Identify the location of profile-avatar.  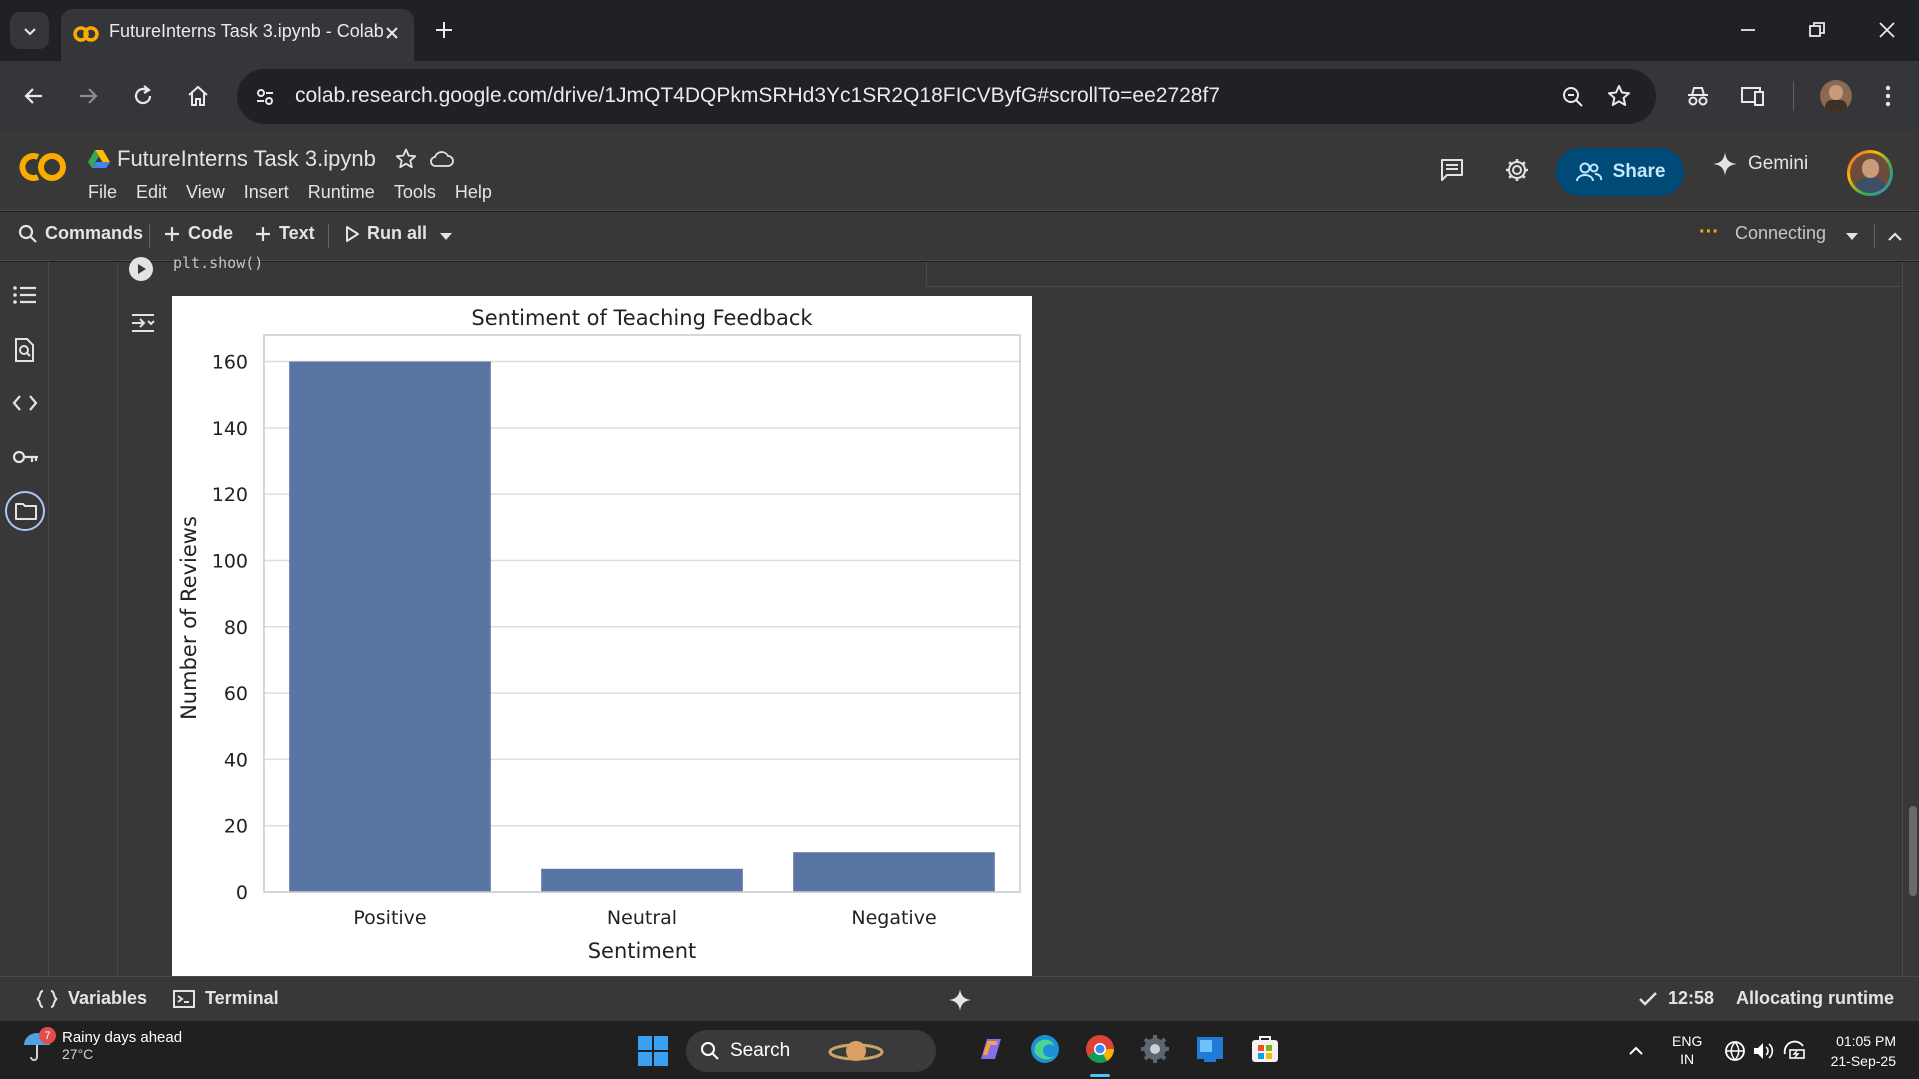
(1836, 96).